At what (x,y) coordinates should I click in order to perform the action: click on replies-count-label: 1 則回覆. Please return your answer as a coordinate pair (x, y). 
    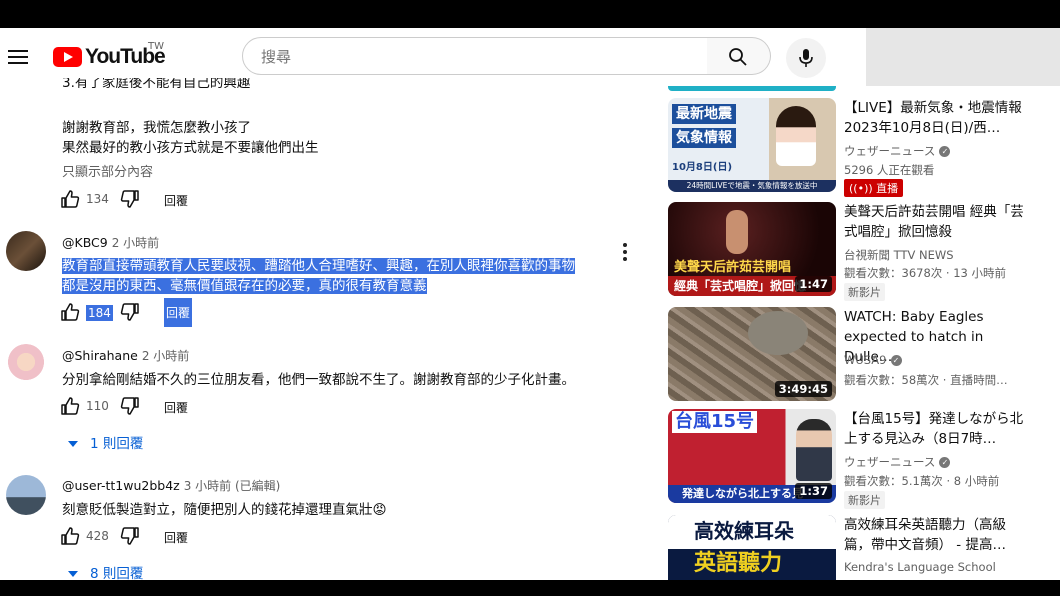
    Looking at the image, I should click on (117, 444).